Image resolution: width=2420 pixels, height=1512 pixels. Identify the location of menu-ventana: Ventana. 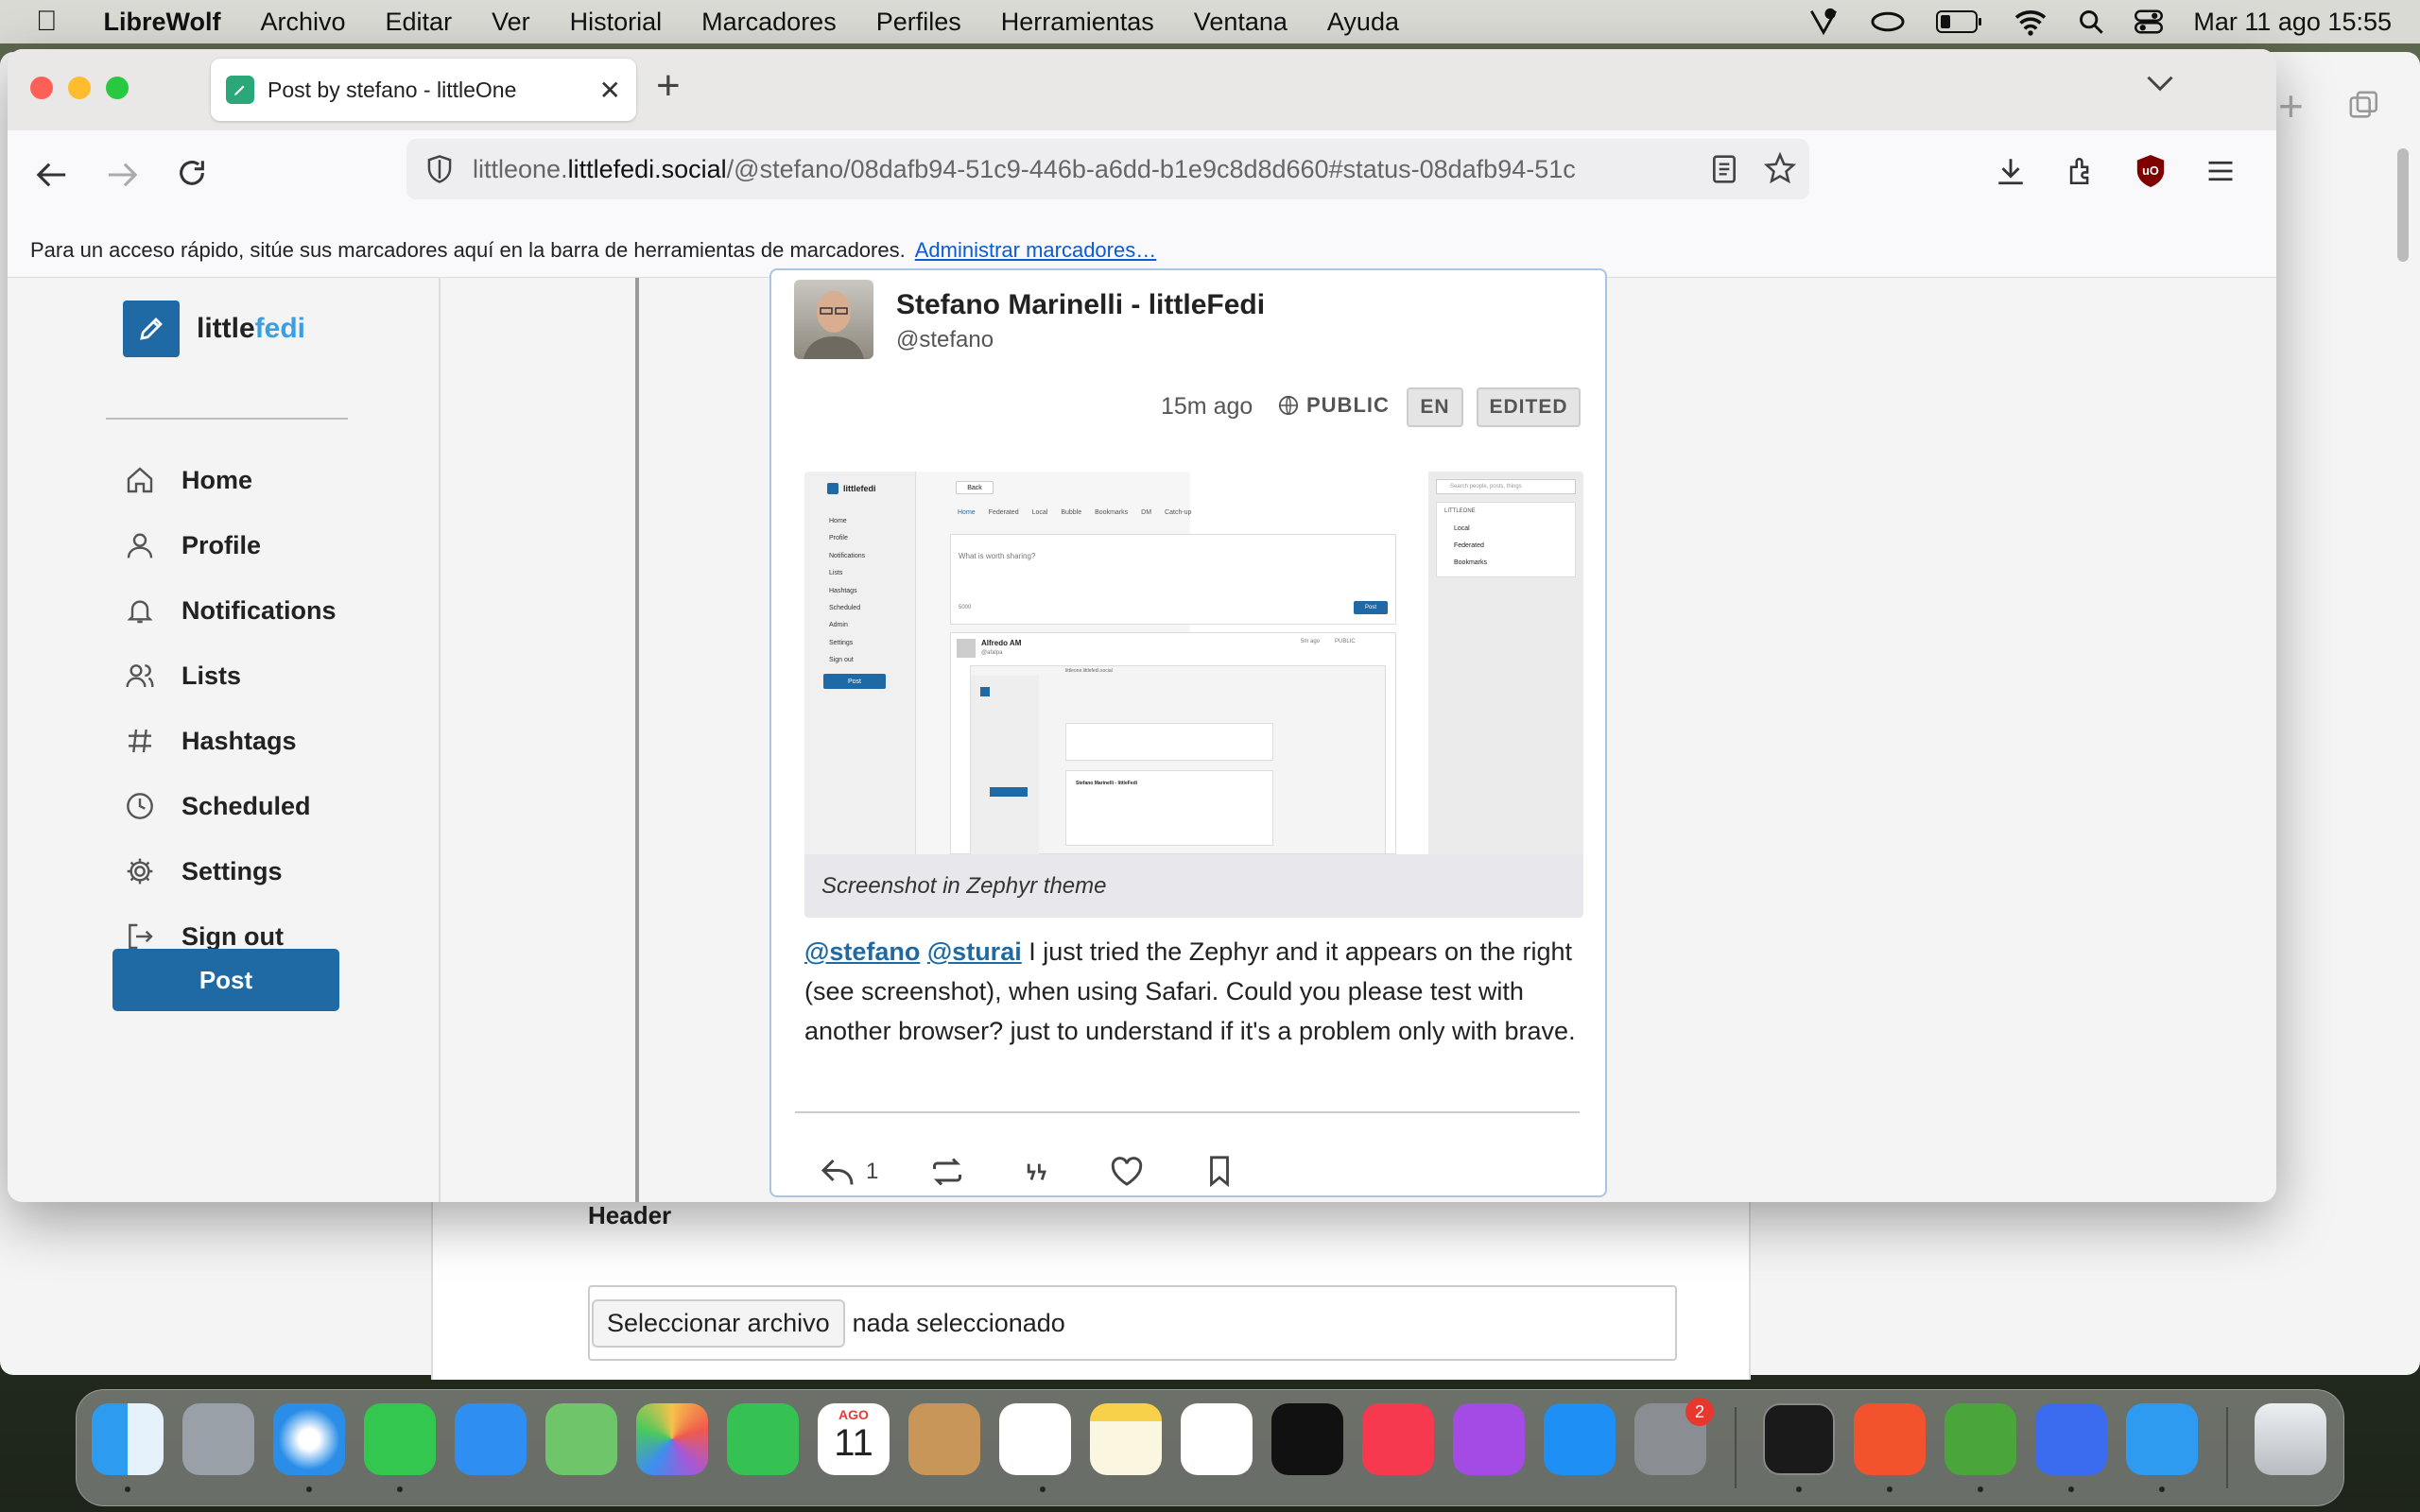
(1240, 22).